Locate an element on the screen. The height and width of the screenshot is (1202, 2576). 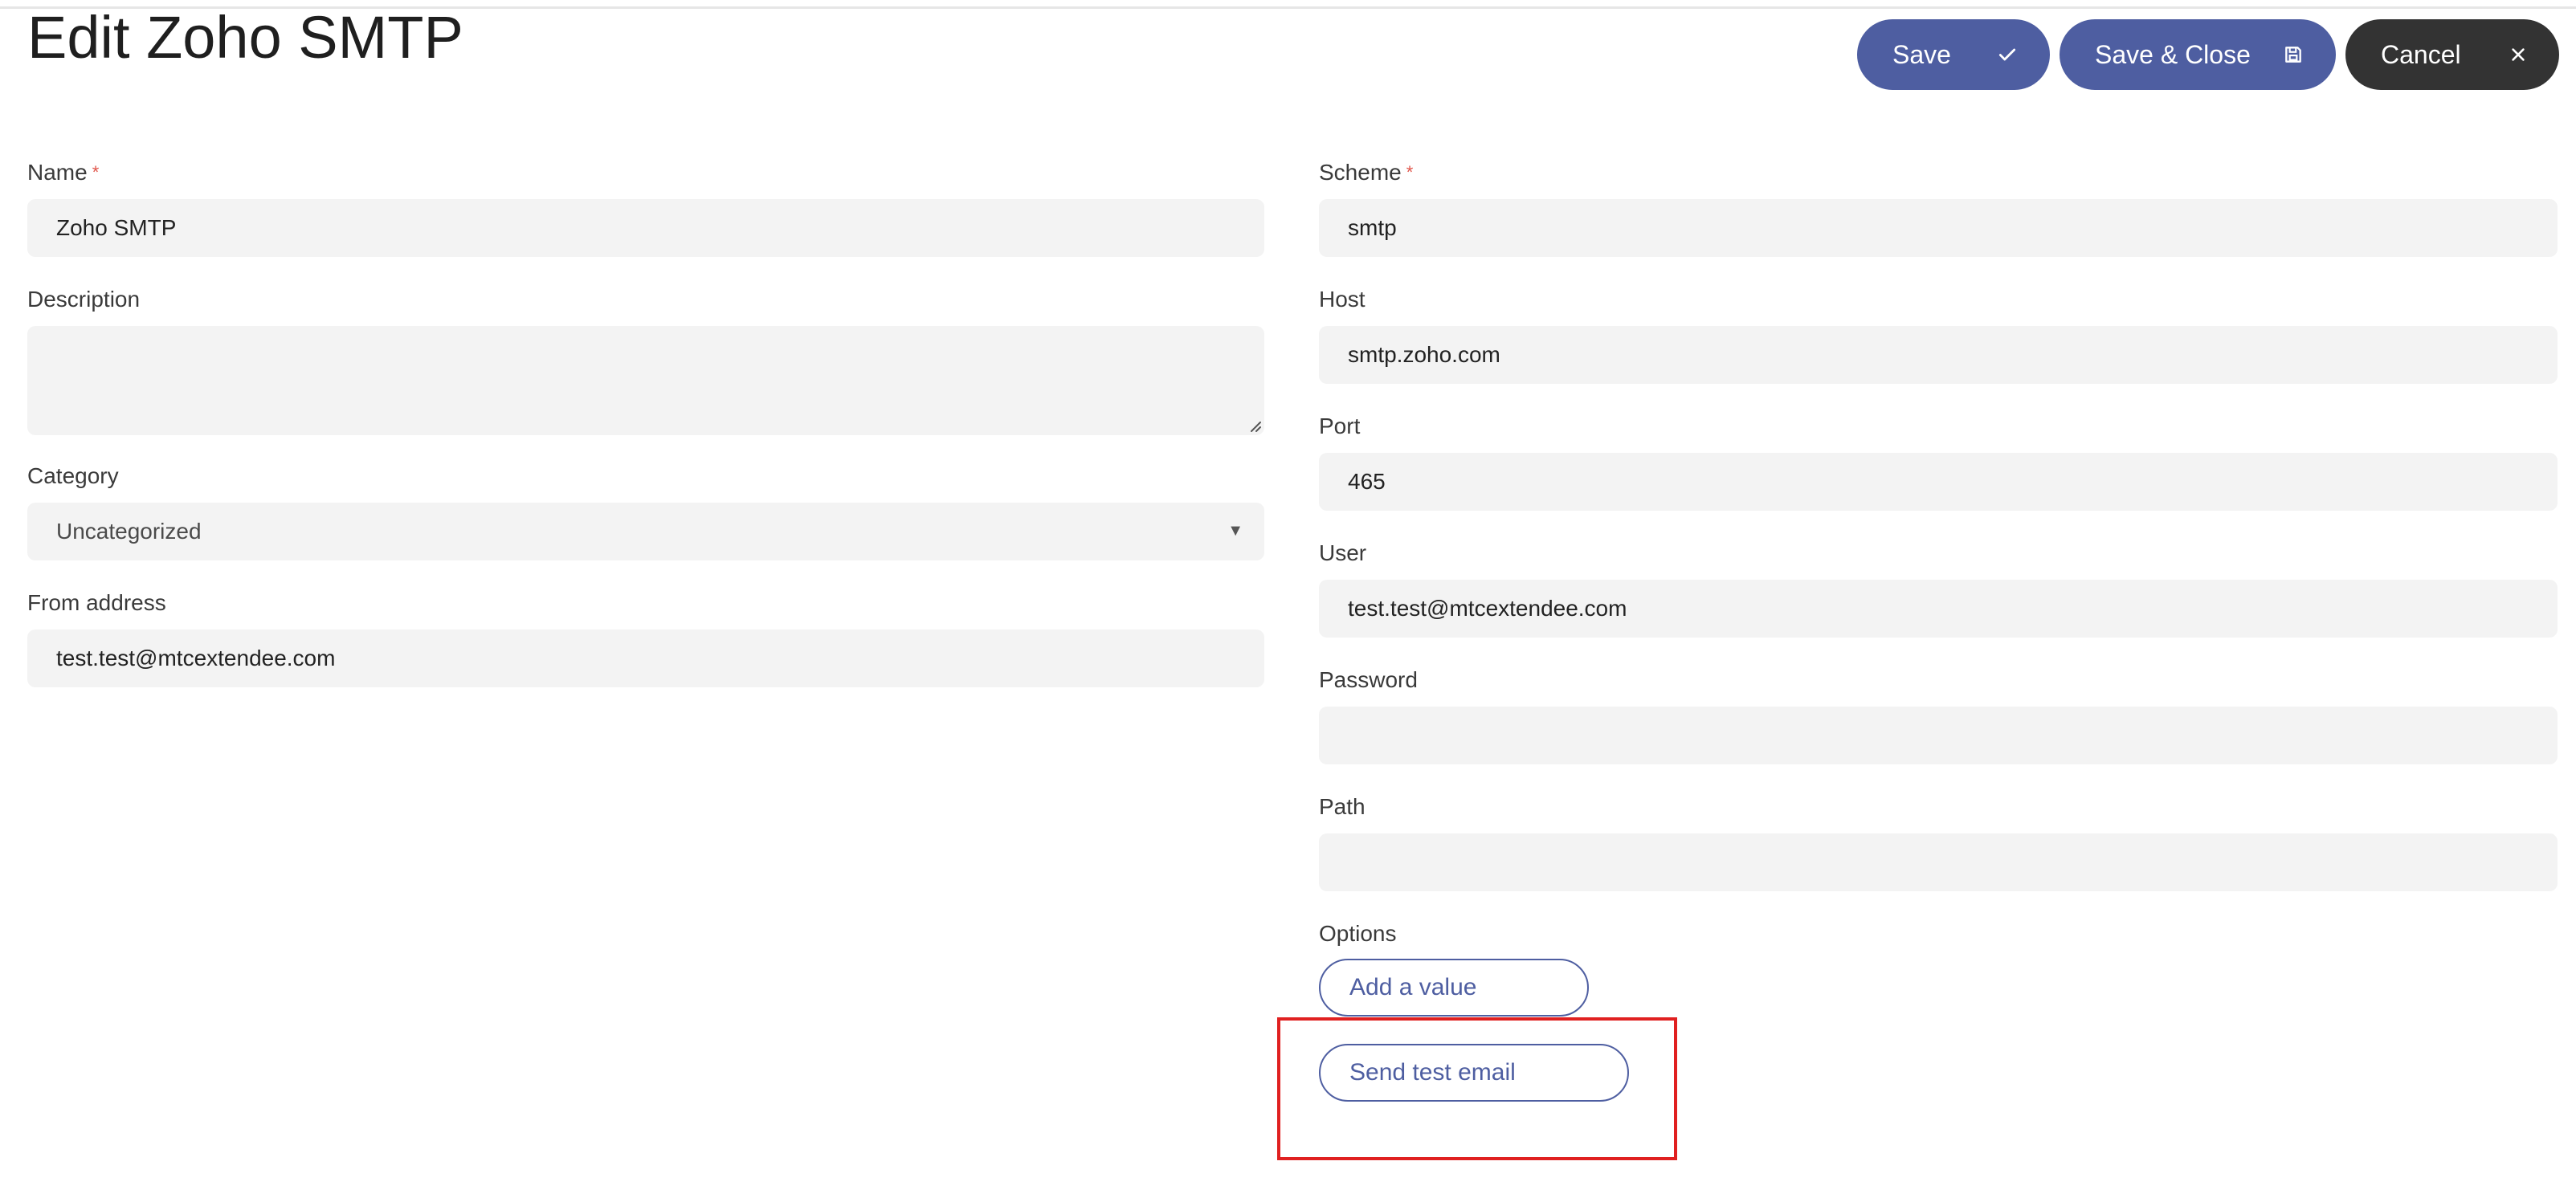
user-label: User is located at coordinates (1343, 552).